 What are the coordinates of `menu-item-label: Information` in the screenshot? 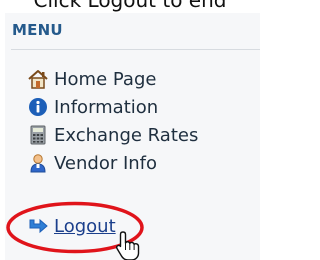 It's located at (106, 107).